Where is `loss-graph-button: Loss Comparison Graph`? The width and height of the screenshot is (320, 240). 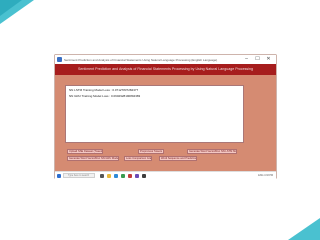 loss-graph-button: Loss Comparison Graph is located at coordinates (138, 158).